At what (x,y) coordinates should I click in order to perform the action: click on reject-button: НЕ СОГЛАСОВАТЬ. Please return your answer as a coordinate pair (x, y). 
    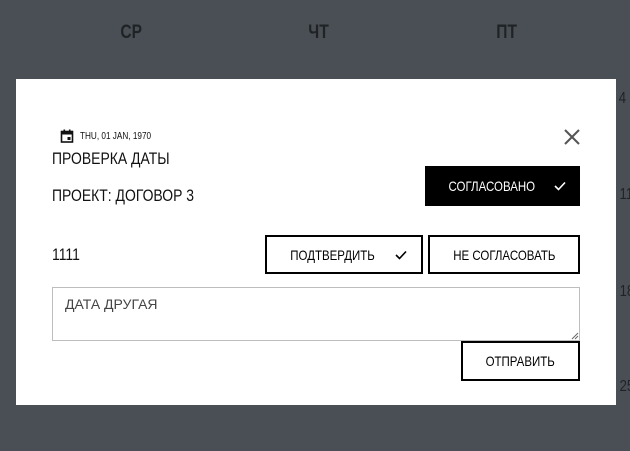
    Looking at the image, I should click on (504, 254).